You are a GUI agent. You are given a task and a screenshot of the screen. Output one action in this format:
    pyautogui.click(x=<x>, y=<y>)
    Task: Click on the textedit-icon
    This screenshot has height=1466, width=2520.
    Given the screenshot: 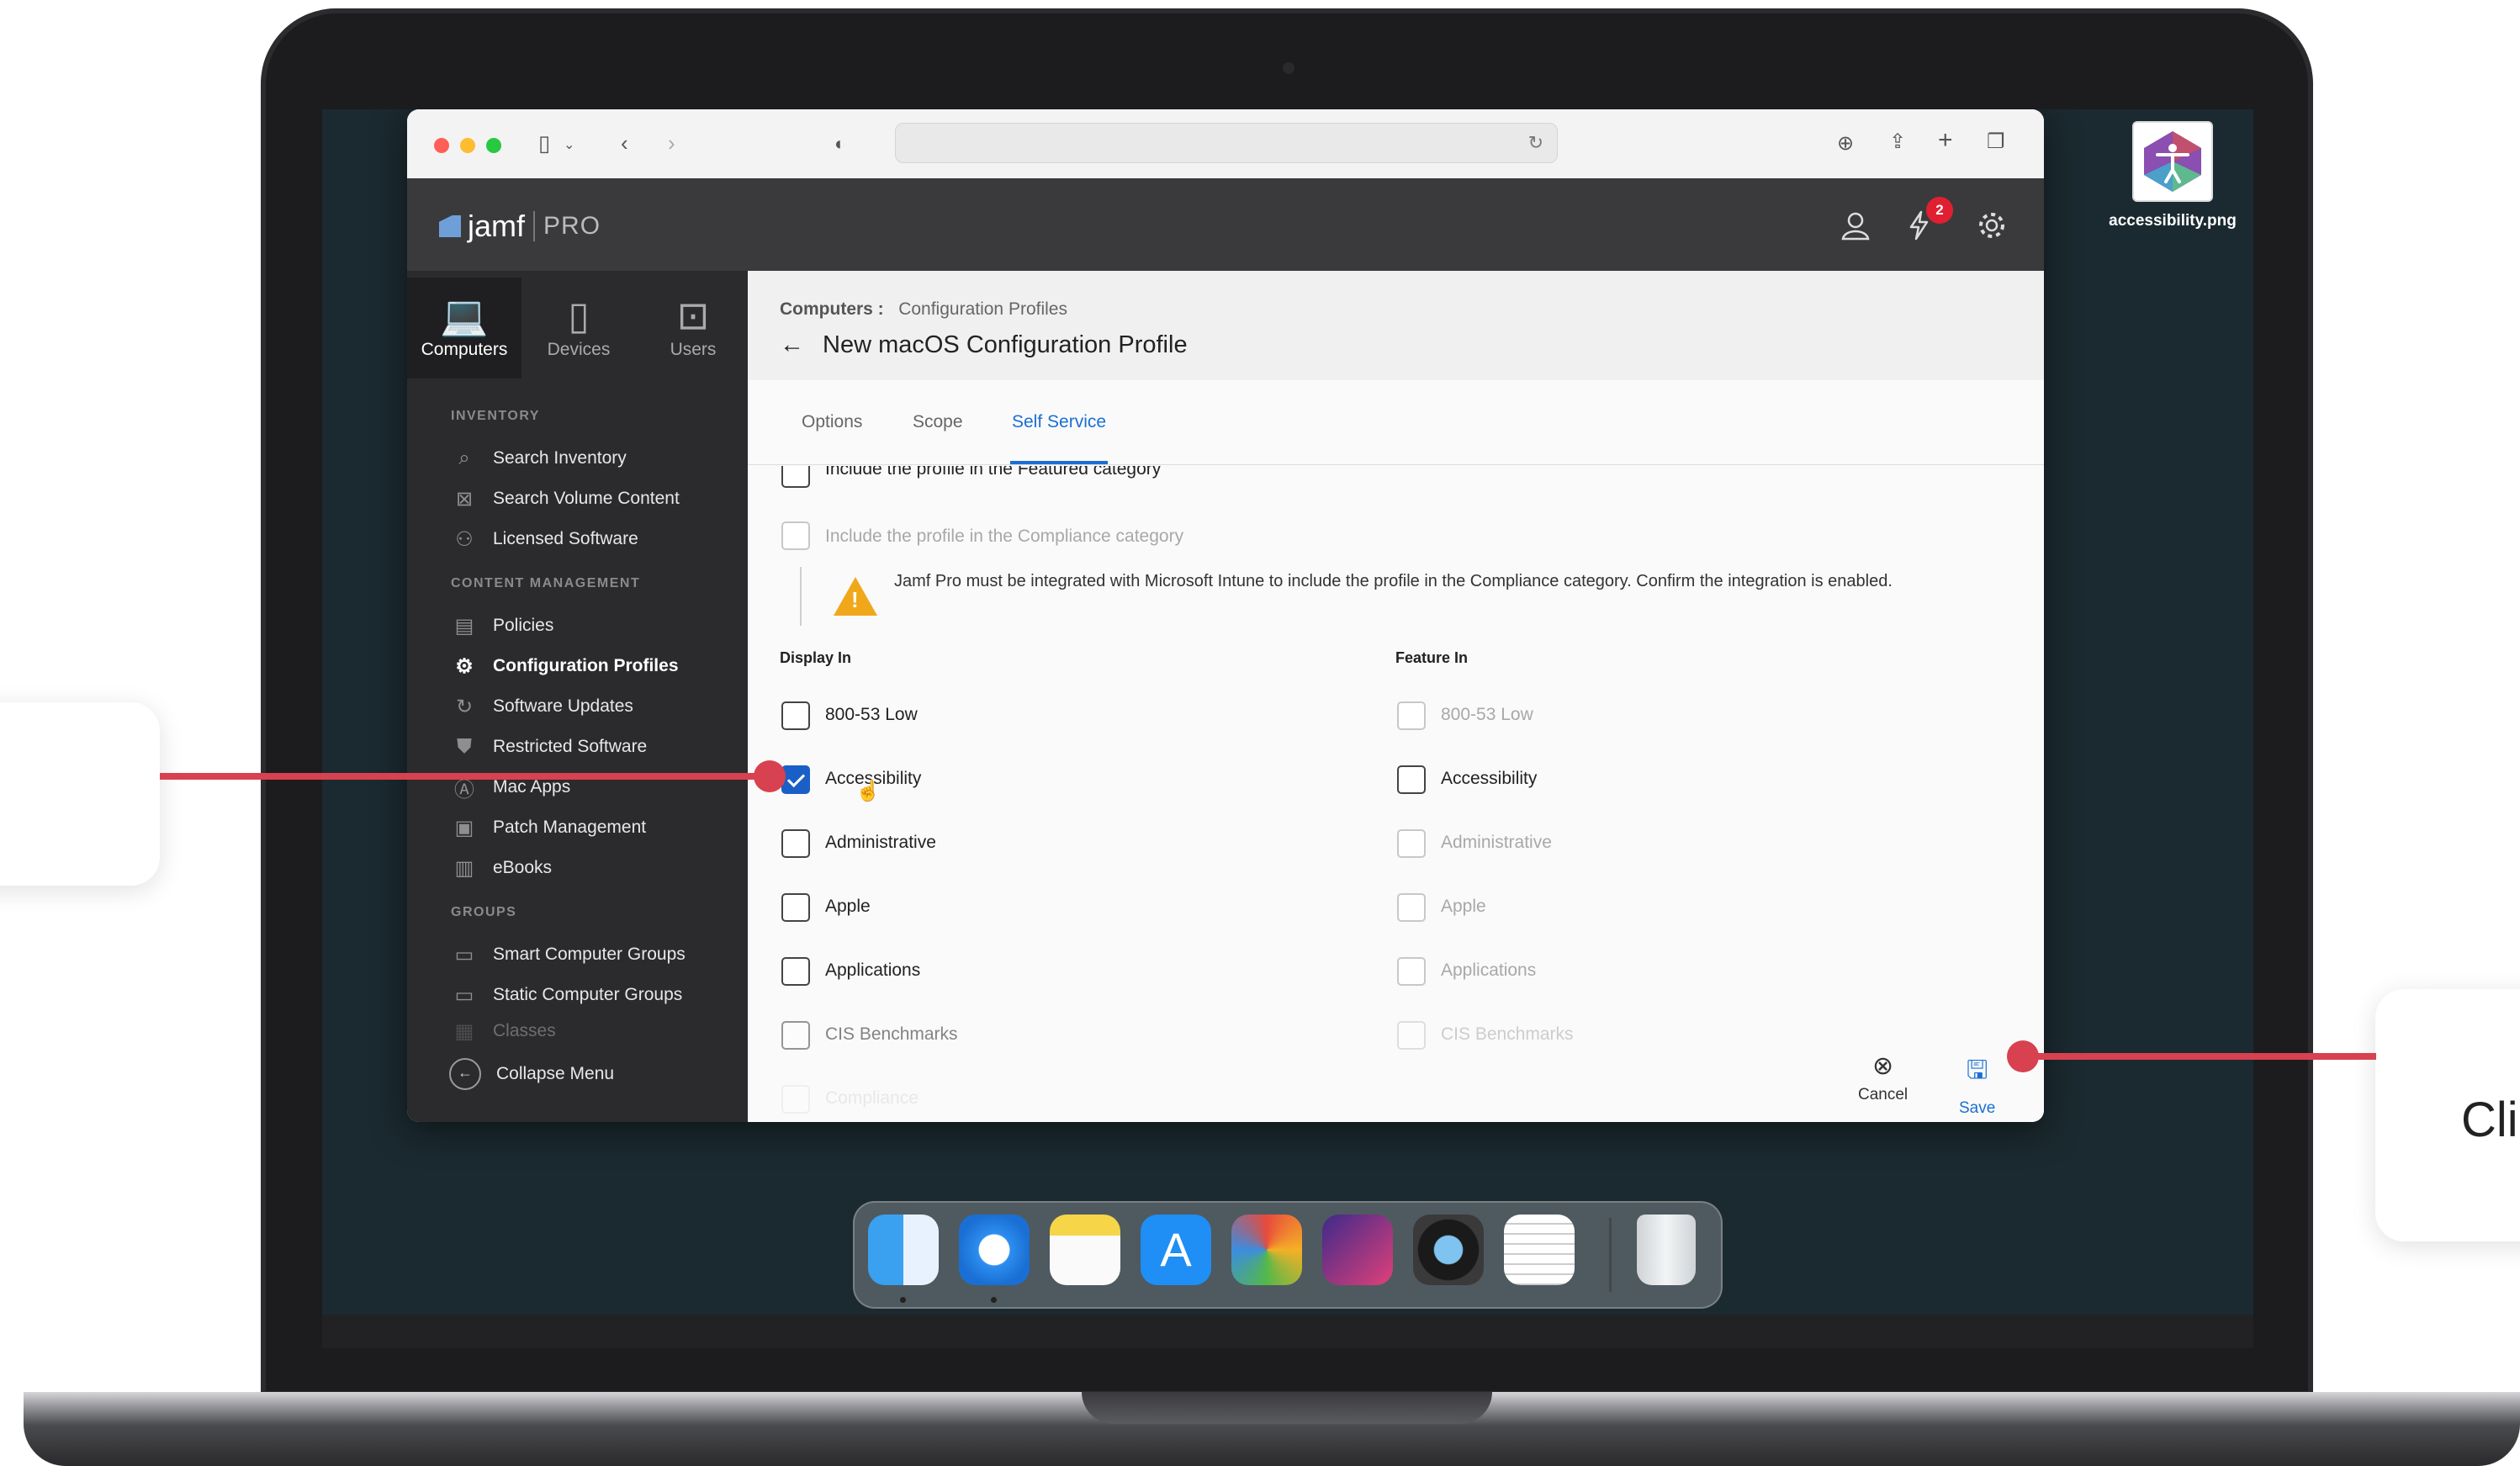 What is the action you would take?
    pyautogui.click(x=1539, y=1250)
    